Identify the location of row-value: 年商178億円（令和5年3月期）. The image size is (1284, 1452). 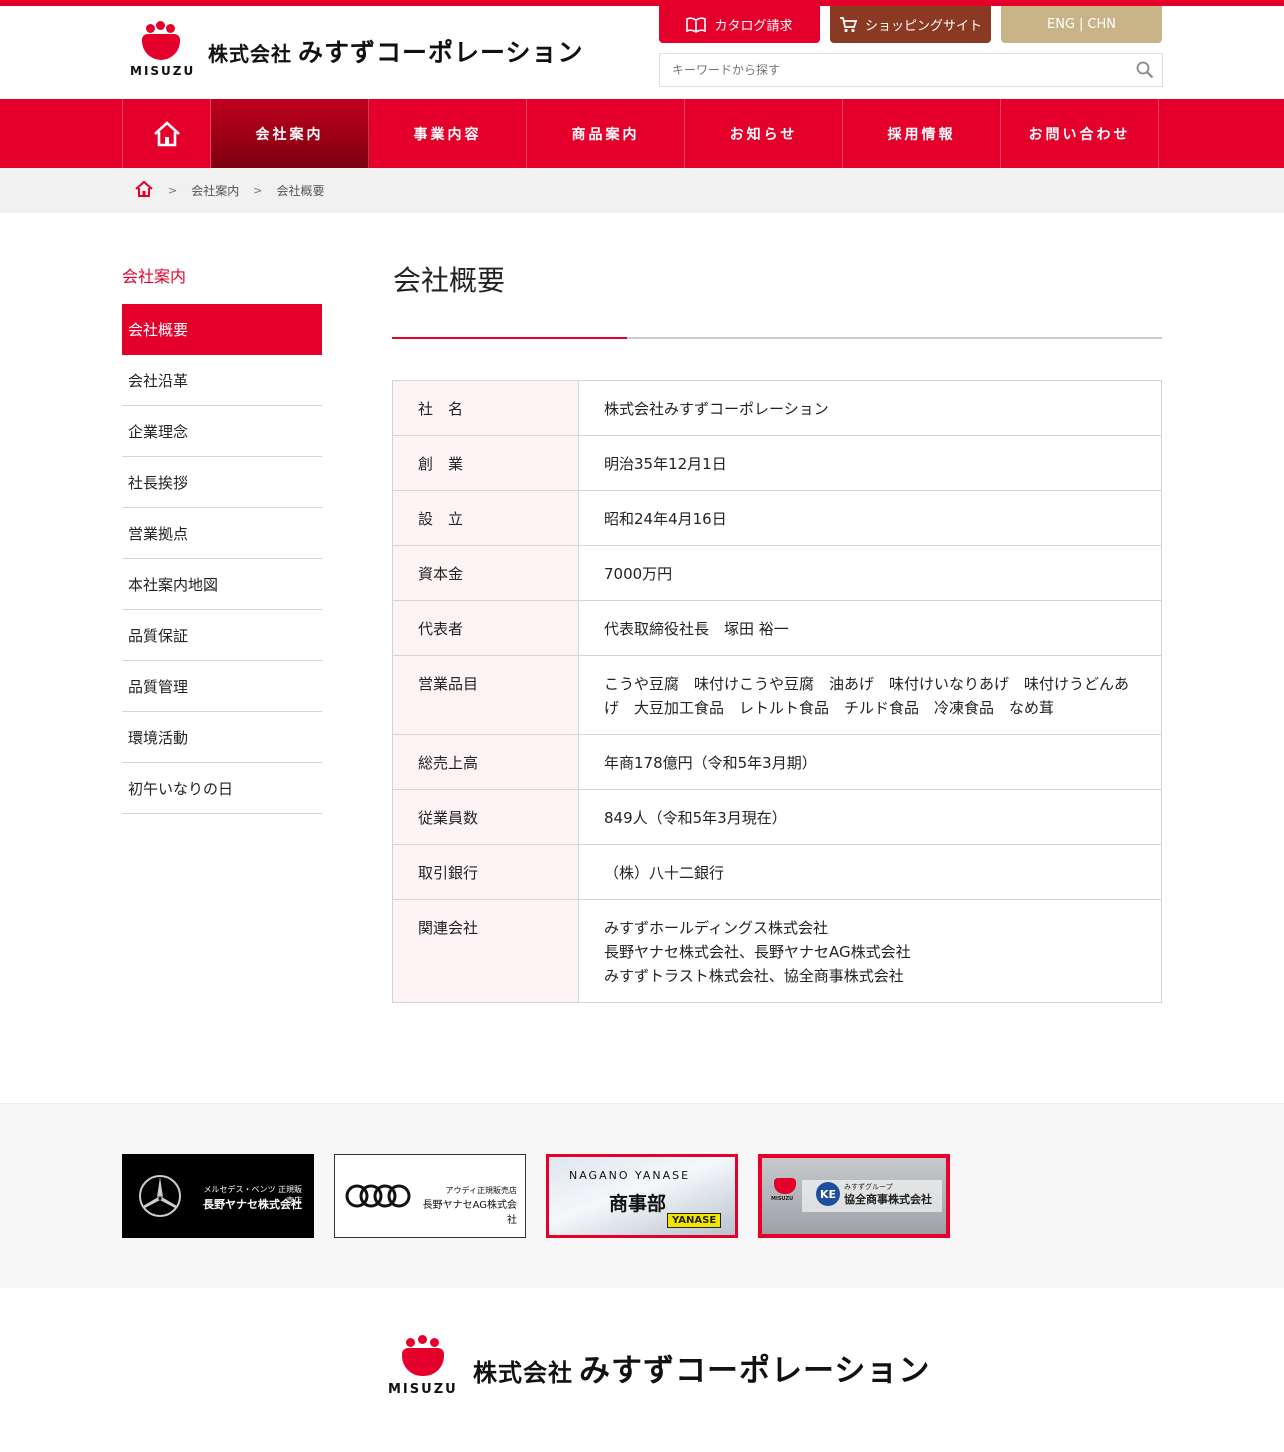
(870, 762).